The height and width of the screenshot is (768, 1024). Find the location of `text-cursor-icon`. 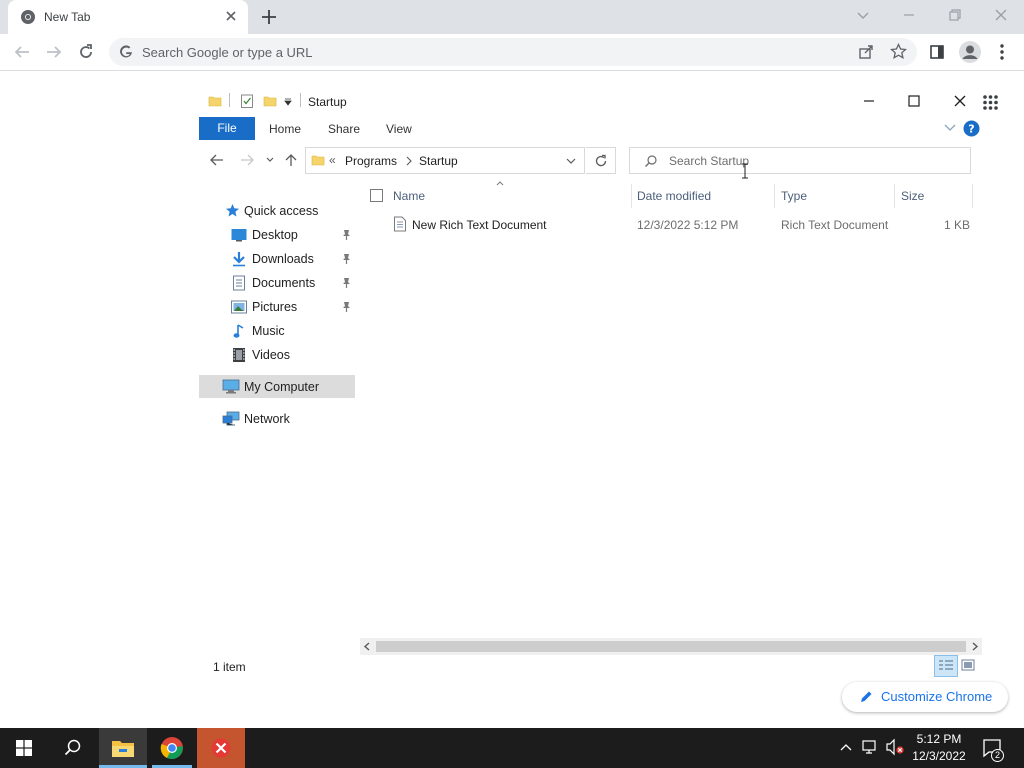

text-cursor-icon is located at coordinates (745, 171).